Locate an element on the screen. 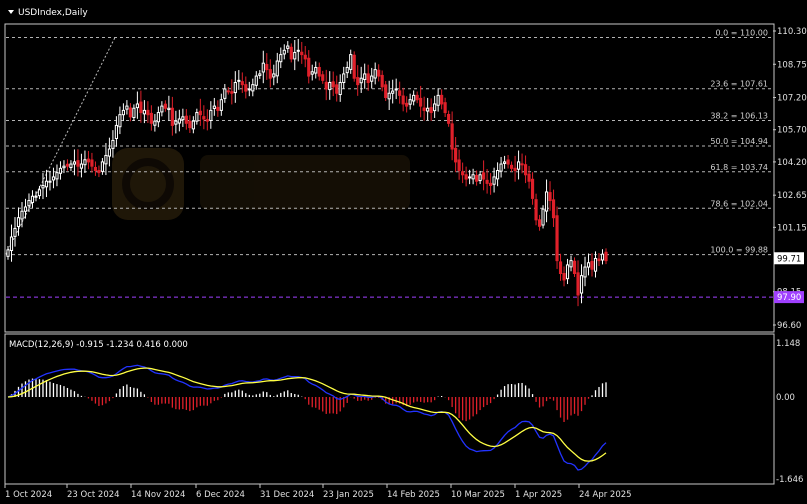  fib-level-label: 0.0 = 110.00 is located at coordinates (741, 32).